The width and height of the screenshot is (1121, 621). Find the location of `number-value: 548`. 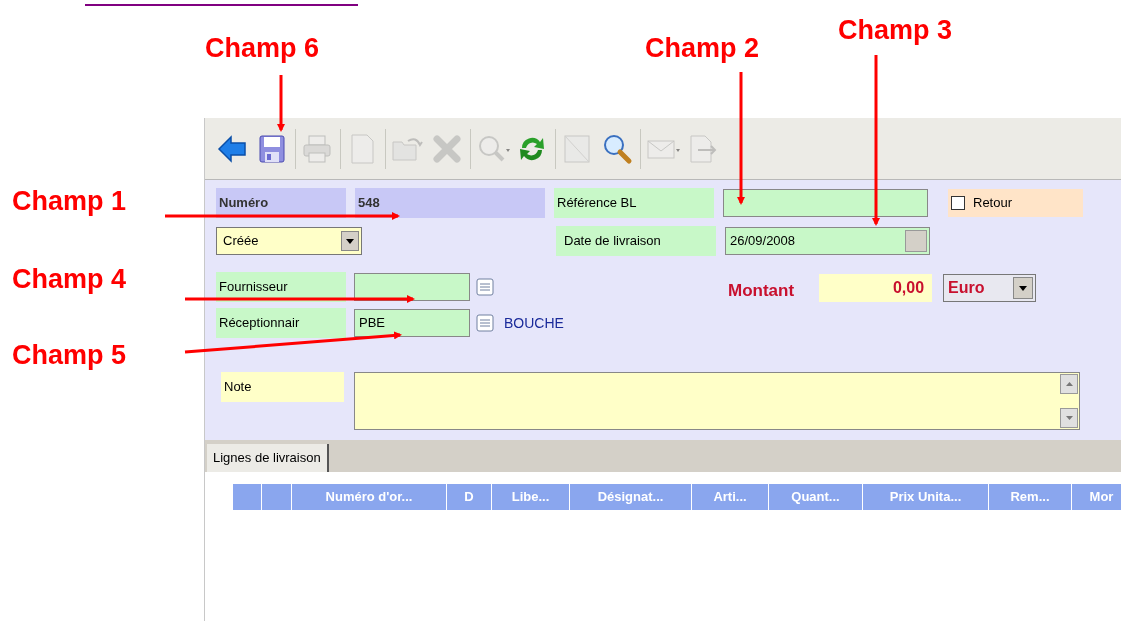

number-value: 548 is located at coordinates (450, 203).